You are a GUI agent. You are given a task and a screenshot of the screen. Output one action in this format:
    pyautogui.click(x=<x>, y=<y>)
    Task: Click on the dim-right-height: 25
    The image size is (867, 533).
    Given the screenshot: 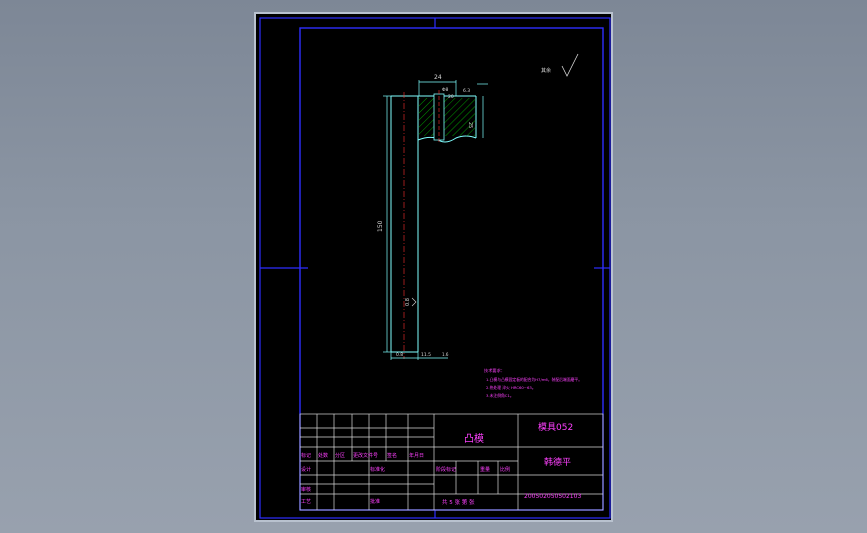 What is the action you would take?
    pyautogui.click(x=470, y=125)
    